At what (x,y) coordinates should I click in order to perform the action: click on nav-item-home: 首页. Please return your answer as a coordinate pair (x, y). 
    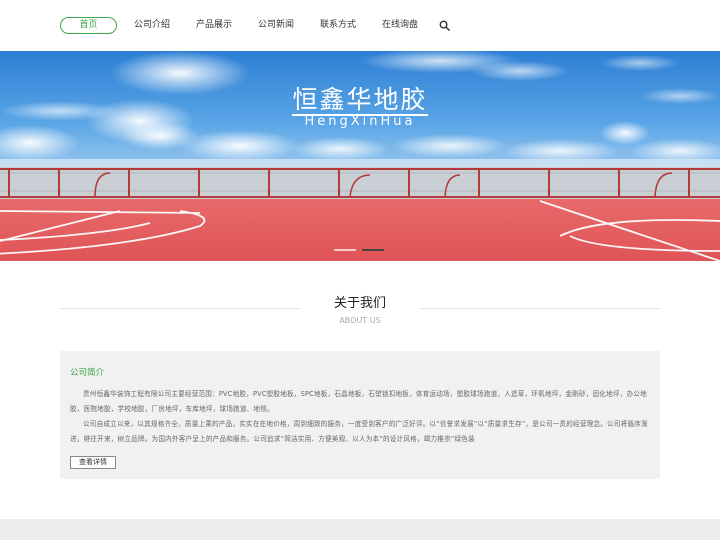
    Looking at the image, I should click on (88, 25).